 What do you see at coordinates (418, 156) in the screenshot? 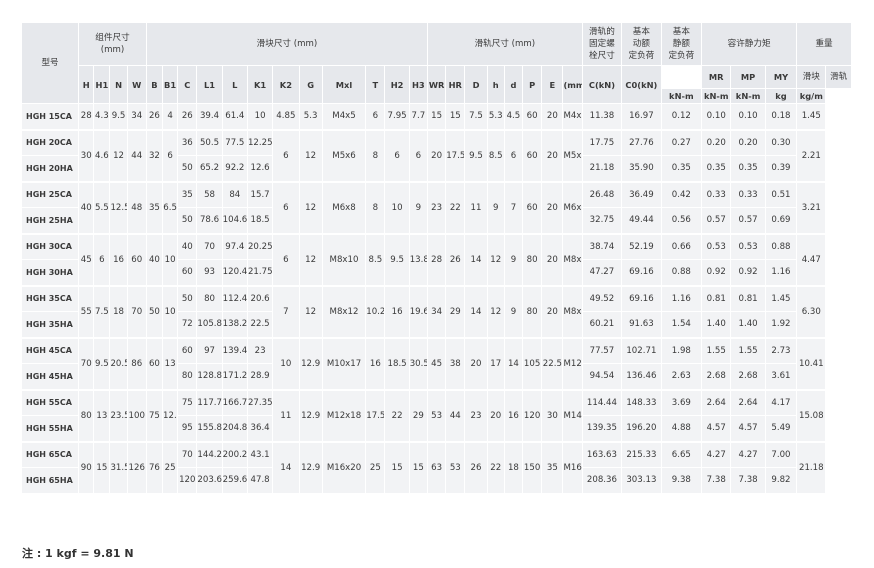
I see `cell-h3: 6` at bounding box center [418, 156].